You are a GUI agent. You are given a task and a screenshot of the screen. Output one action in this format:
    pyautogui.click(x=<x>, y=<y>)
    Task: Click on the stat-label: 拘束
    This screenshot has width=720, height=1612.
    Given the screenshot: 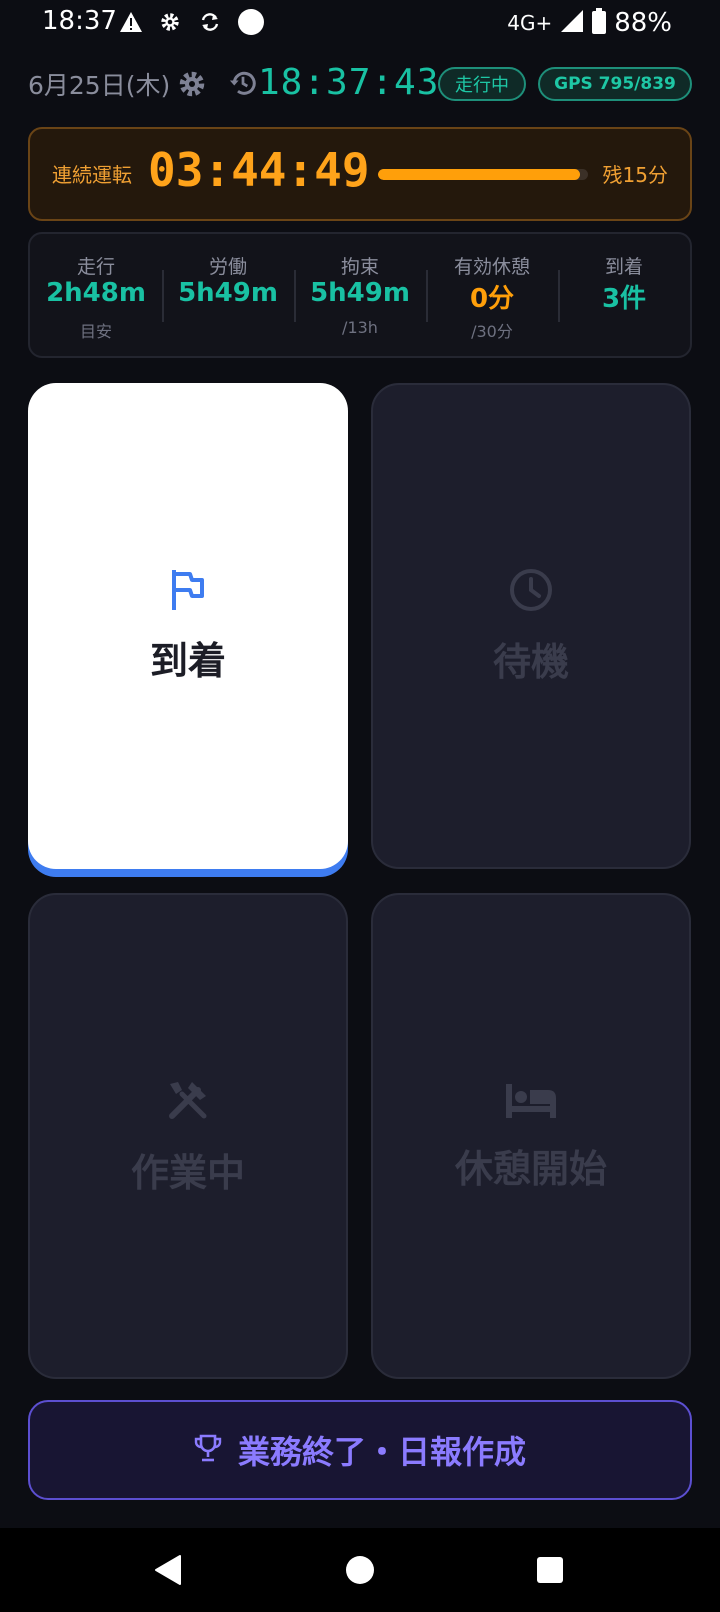 What is the action you would take?
    pyautogui.click(x=359, y=267)
    